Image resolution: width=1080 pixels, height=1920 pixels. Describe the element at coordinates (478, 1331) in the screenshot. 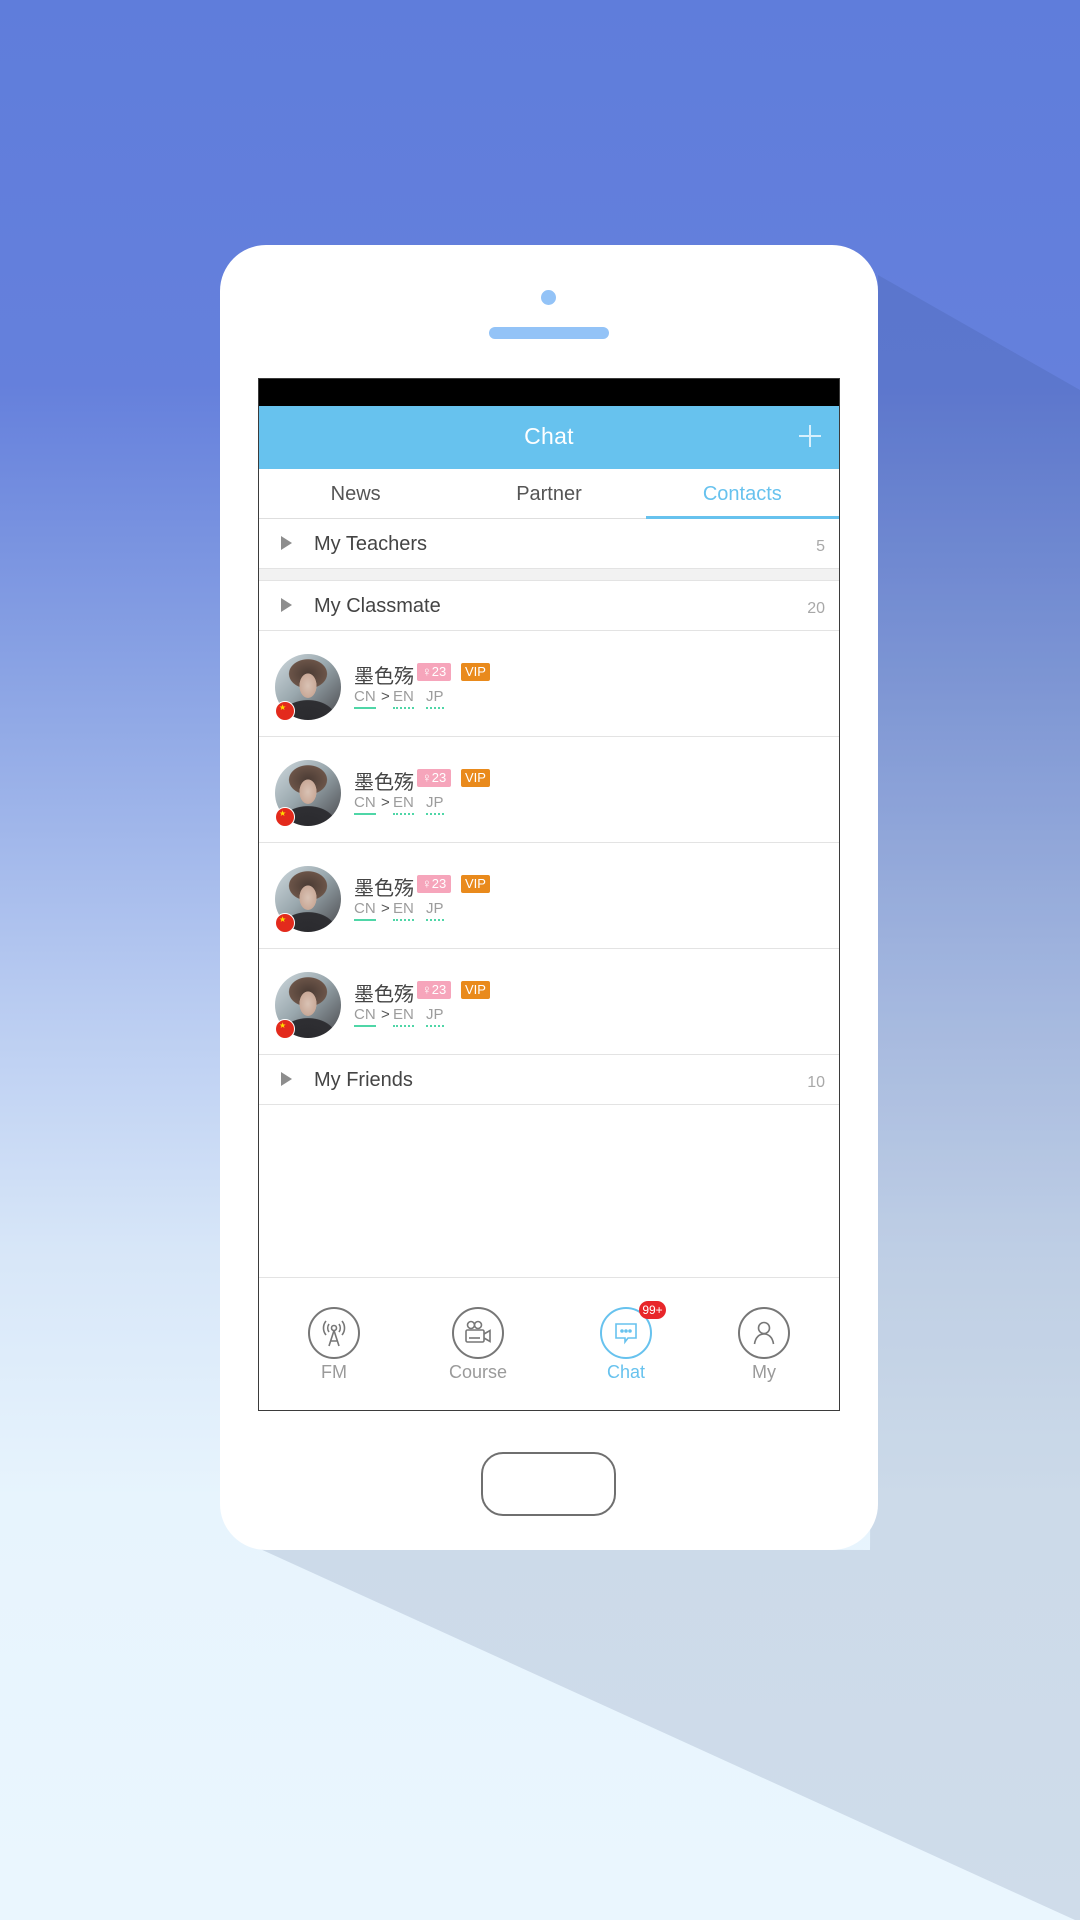

I see `video-camera-icon` at that location.